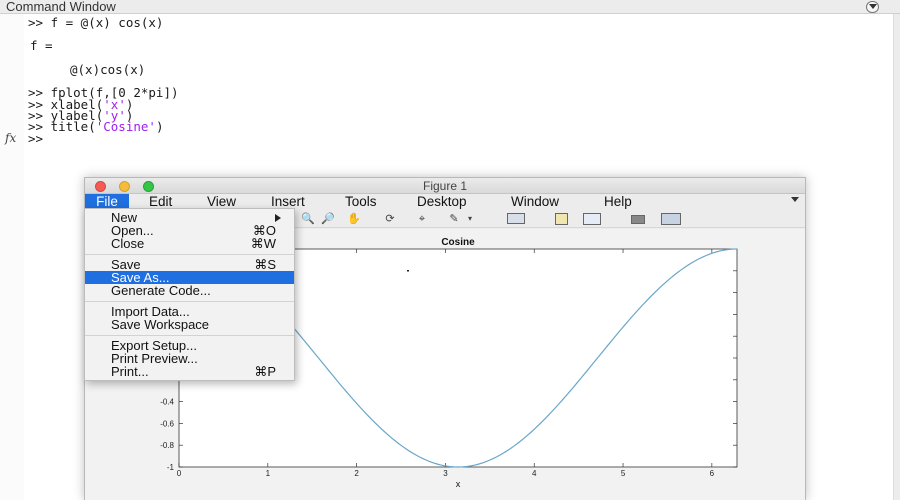 This screenshot has width=900, height=500. I want to click on x-tick-label: 5, so click(623, 473).